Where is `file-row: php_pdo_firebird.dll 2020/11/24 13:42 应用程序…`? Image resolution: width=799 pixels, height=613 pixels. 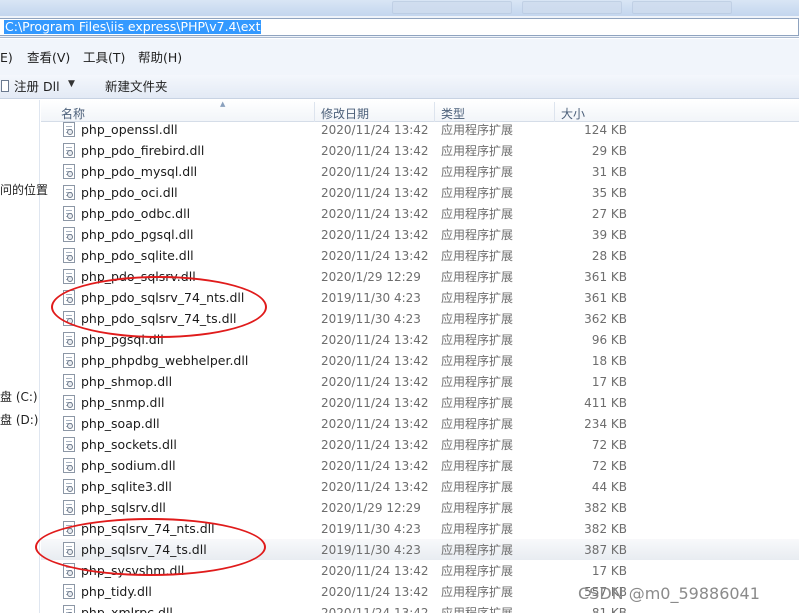
file-row: php_pdo_firebird.dll 2020/11/24 13:42 应用程序… is located at coordinates (420, 150).